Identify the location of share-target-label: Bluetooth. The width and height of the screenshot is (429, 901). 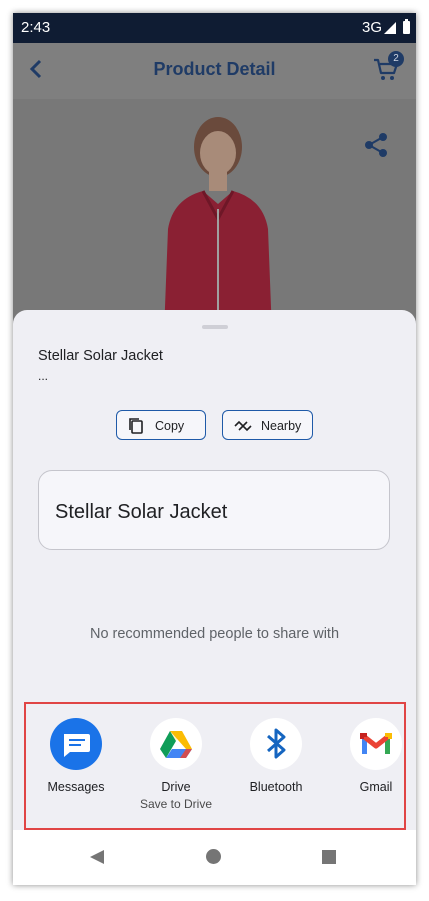
(276, 787).